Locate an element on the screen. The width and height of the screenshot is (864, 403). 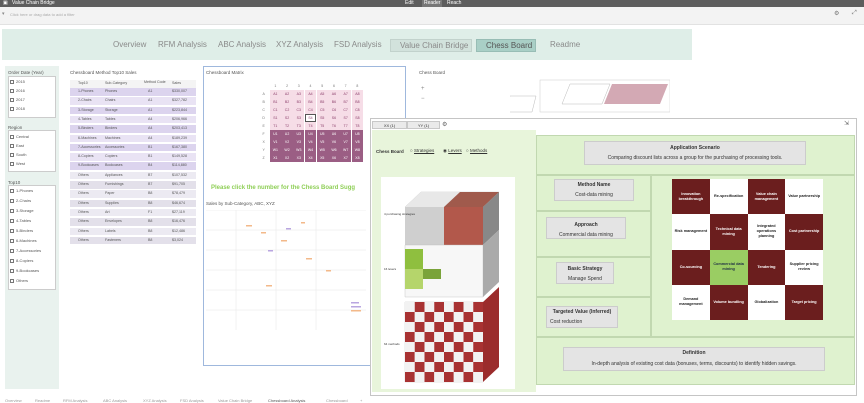
matrix-cell: B3 is located at coordinates (299, 102).